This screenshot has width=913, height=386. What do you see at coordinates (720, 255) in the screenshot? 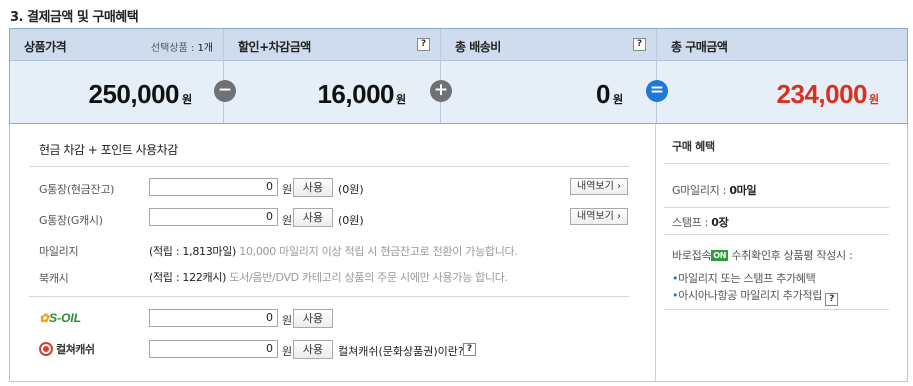
I see `on-badge: ON` at bounding box center [720, 255].